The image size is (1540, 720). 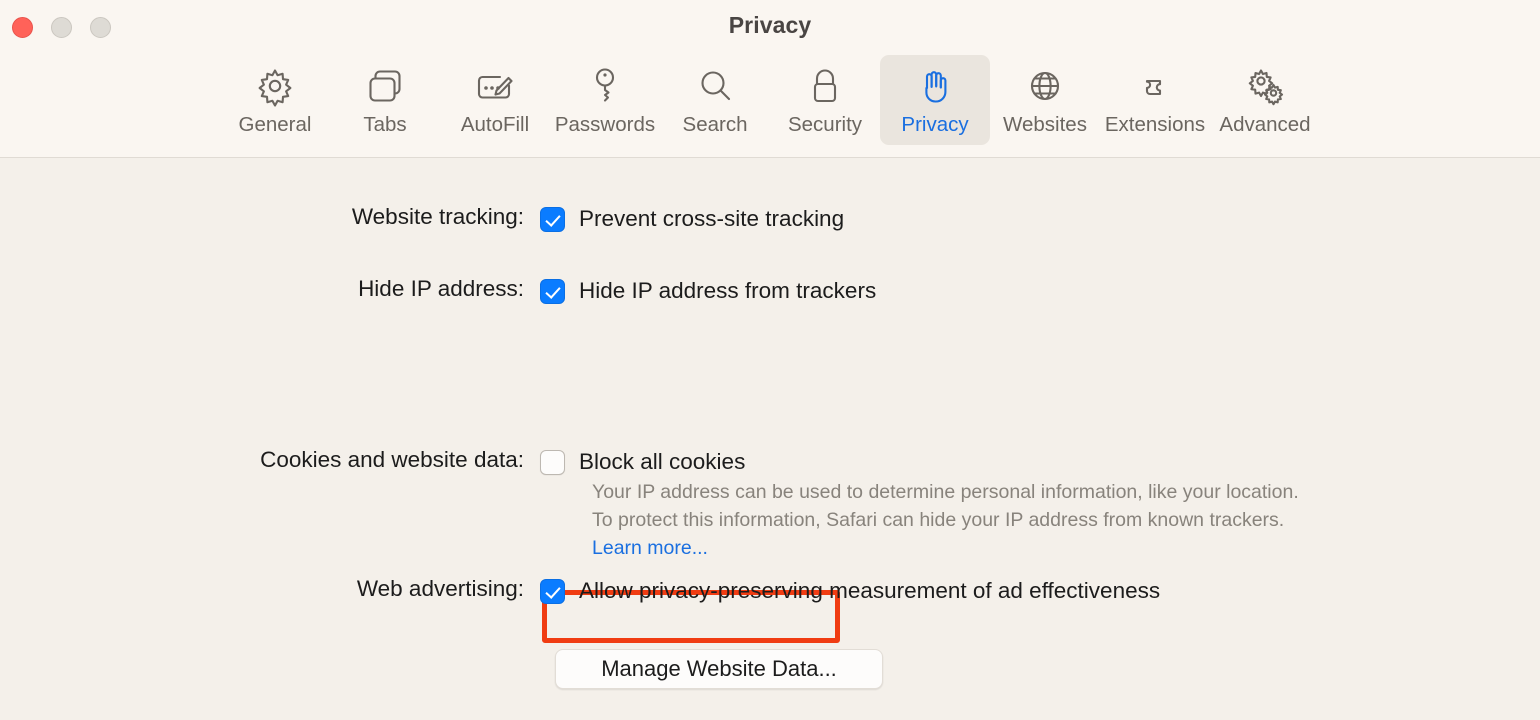 I want to click on tab-security-label: Security, so click(x=825, y=124).